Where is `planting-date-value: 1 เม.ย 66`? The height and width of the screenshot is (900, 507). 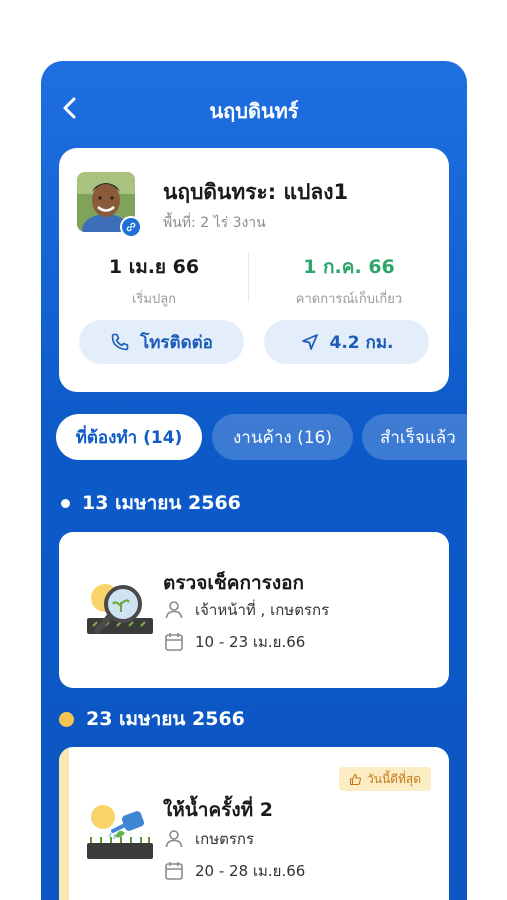 planting-date-value: 1 เม.ย 66 is located at coordinates (154, 267).